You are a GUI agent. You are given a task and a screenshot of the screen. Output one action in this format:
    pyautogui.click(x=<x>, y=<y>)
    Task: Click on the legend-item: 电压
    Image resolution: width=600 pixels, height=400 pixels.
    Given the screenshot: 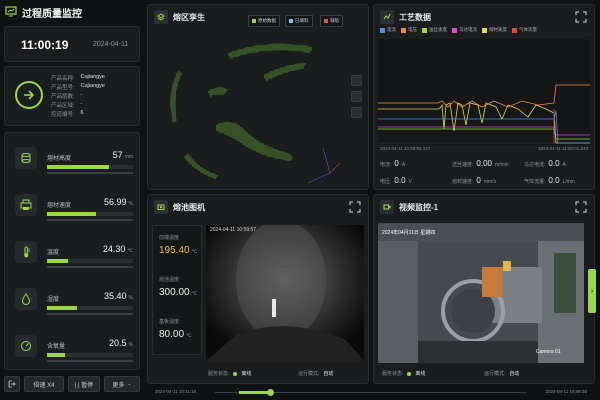 What is the action you would take?
    pyautogui.click(x=409, y=30)
    